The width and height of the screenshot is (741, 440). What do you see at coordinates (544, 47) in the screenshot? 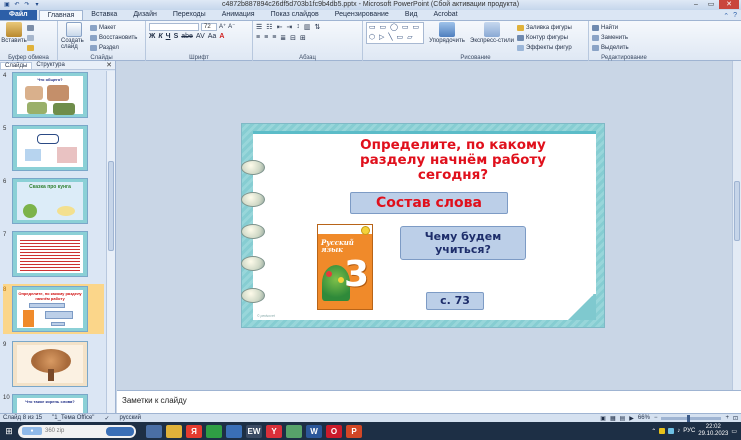
I see `shape-effects-button: Эффекты фигур` at bounding box center [544, 47].